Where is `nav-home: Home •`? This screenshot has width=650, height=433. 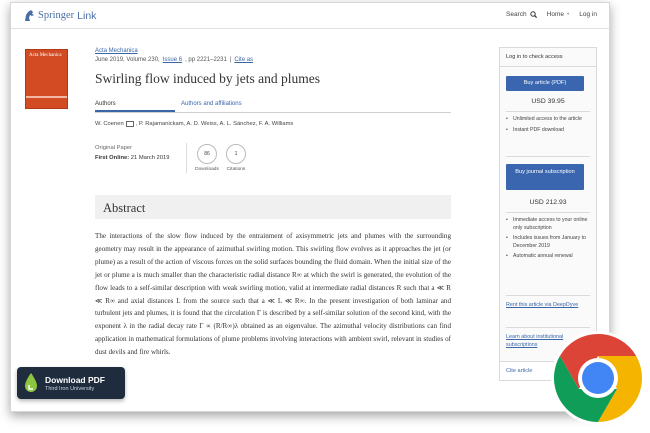
nav-home: Home • is located at coordinates (558, 14).